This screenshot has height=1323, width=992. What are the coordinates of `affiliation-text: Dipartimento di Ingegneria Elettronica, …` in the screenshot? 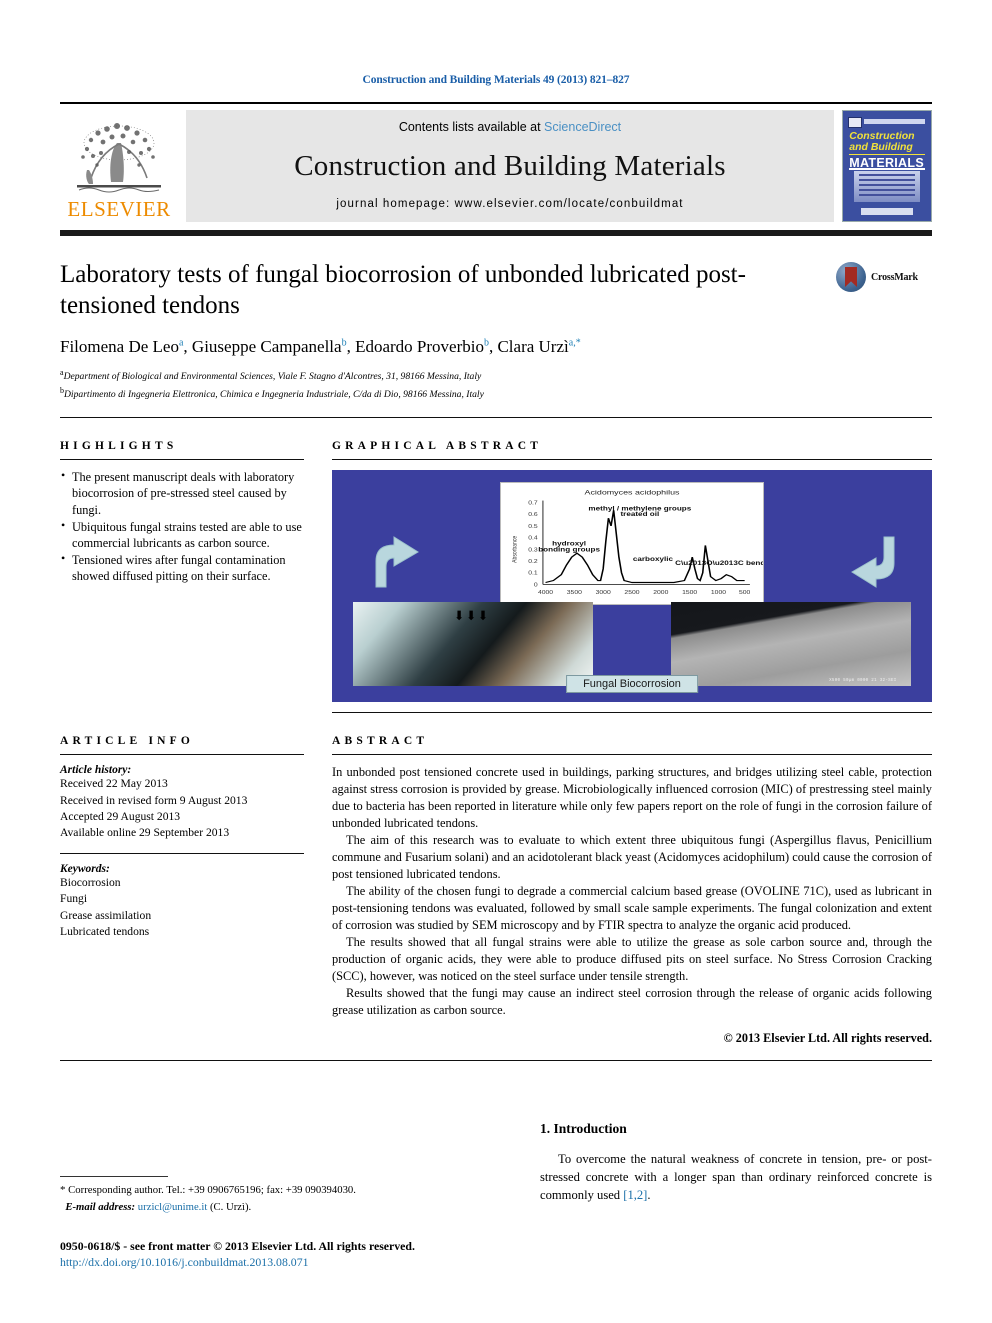 It's located at (274, 395).